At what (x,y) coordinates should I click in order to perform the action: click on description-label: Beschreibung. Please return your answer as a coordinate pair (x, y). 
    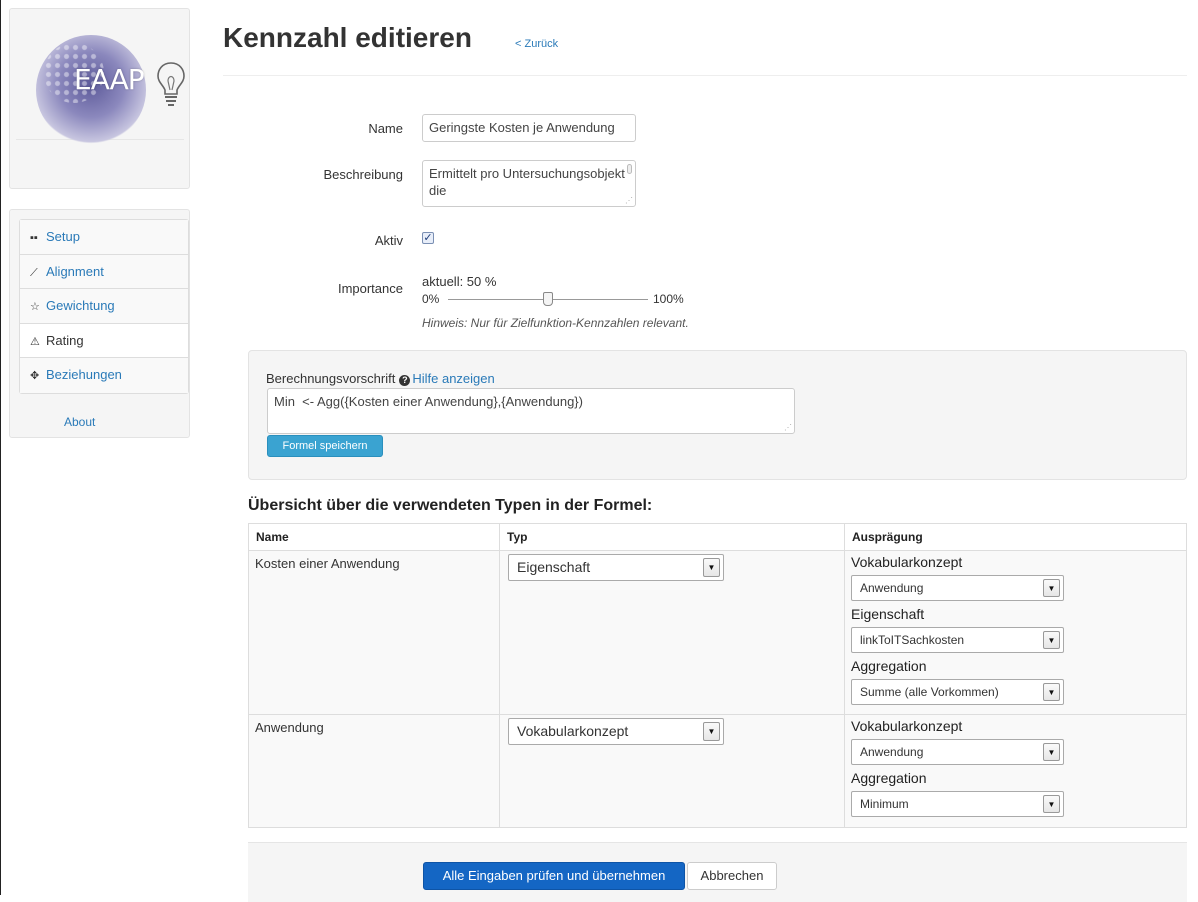
    Looking at the image, I should click on (363, 174).